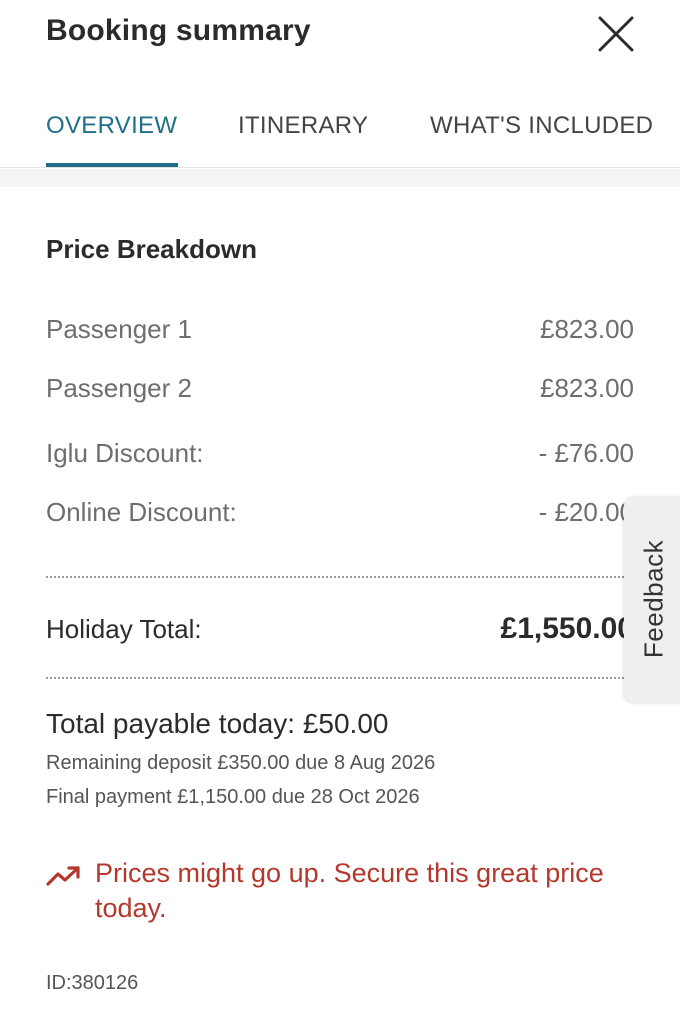 Image resolution: width=680 pixels, height=1024 pixels. I want to click on tab-bar: OVERVIEW ITINERARY WHAT'S INCLUDED, so click(340, 132).